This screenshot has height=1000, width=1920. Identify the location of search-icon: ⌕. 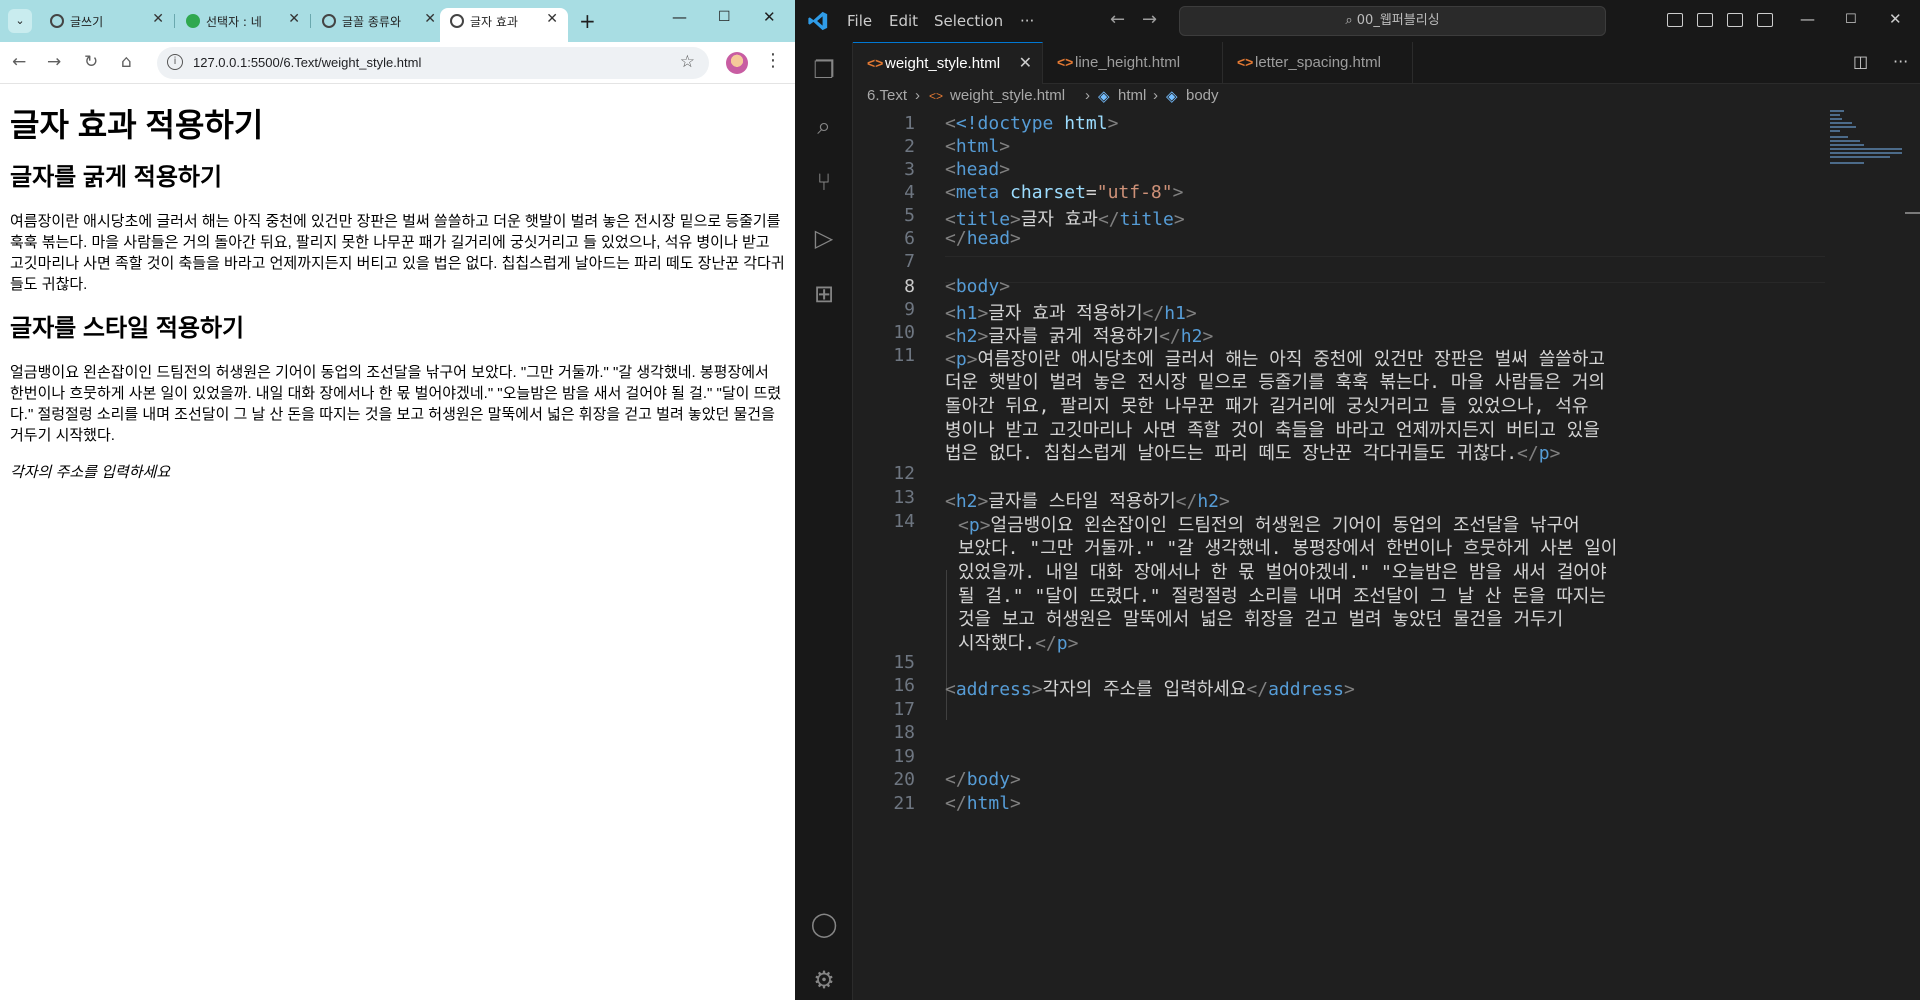
(824, 126).